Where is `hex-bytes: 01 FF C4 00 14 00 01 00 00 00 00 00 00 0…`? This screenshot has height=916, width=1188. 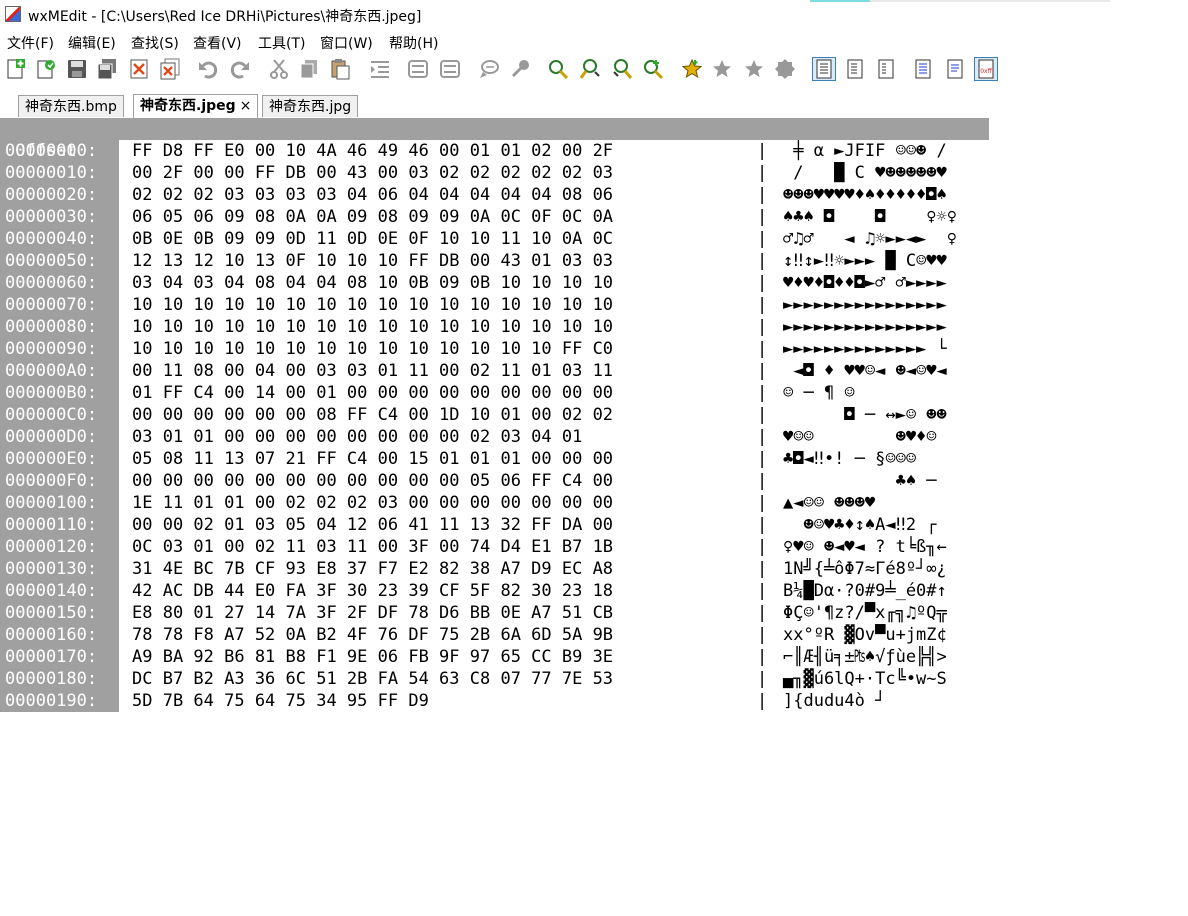
hex-bytes: 01 FF C4 00 14 00 01 00 00 00 00 00 00 0… is located at coordinates (372, 393).